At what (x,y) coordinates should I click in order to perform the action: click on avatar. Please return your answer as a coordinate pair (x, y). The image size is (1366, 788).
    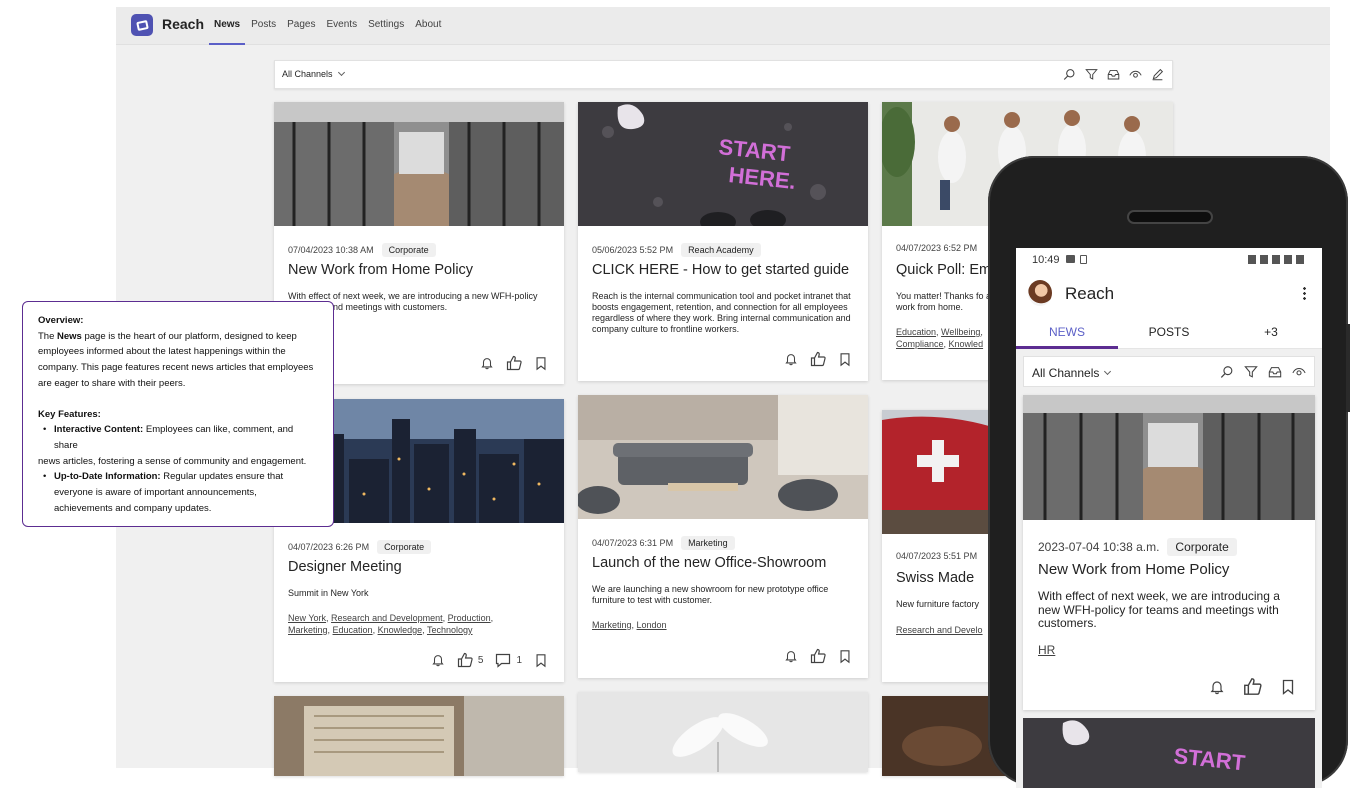
    Looking at the image, I should click on (1040, 293).